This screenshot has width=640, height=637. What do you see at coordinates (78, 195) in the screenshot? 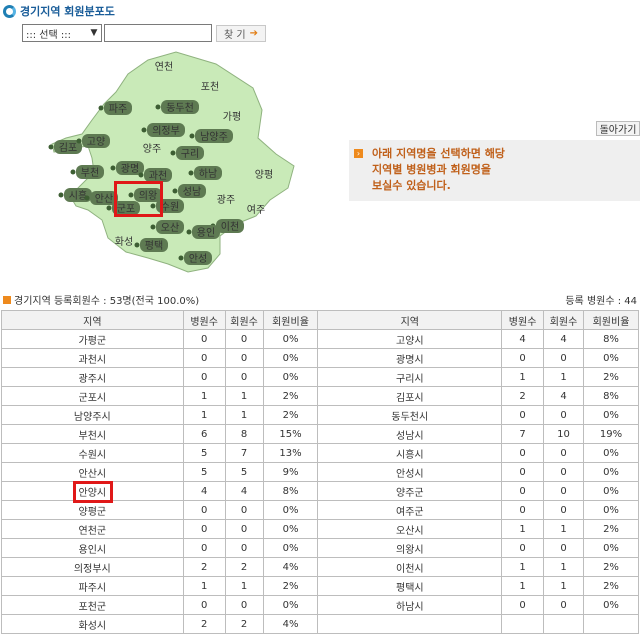
I see `map-region-label: 시흥` at bounding box center [78, 195].